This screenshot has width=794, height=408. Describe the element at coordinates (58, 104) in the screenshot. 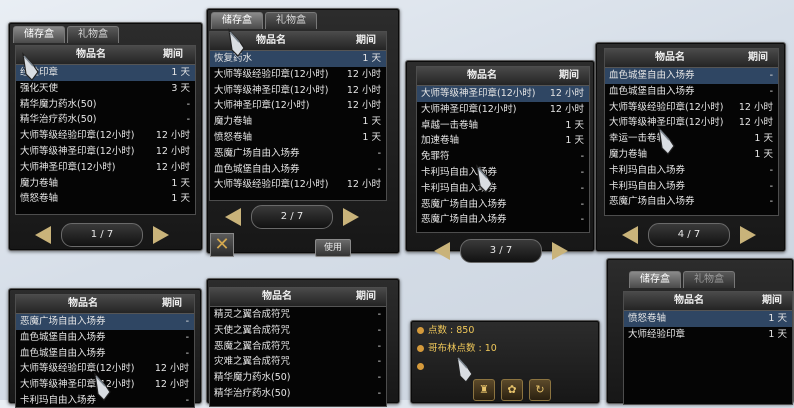

I see `item-name: 精华魔力药水(50)` at that location.